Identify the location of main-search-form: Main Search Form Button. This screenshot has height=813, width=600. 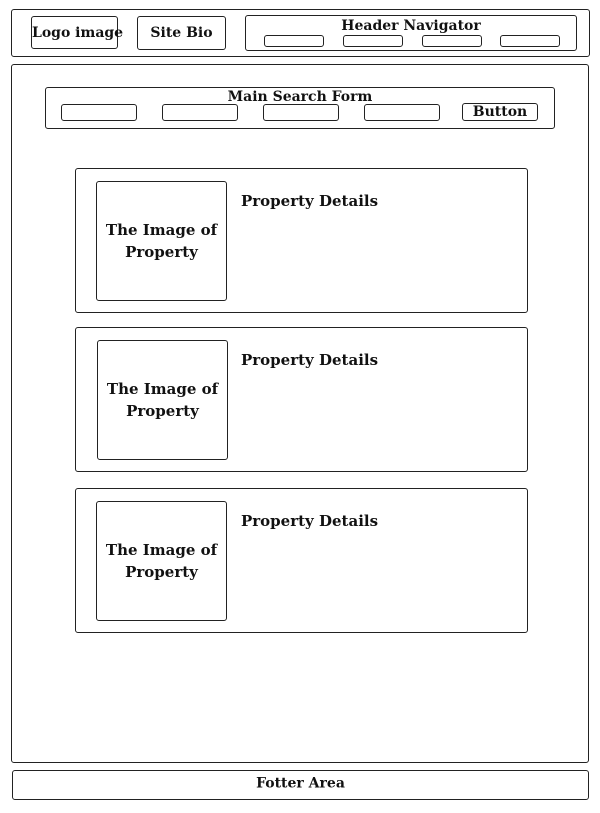
(300, 108).